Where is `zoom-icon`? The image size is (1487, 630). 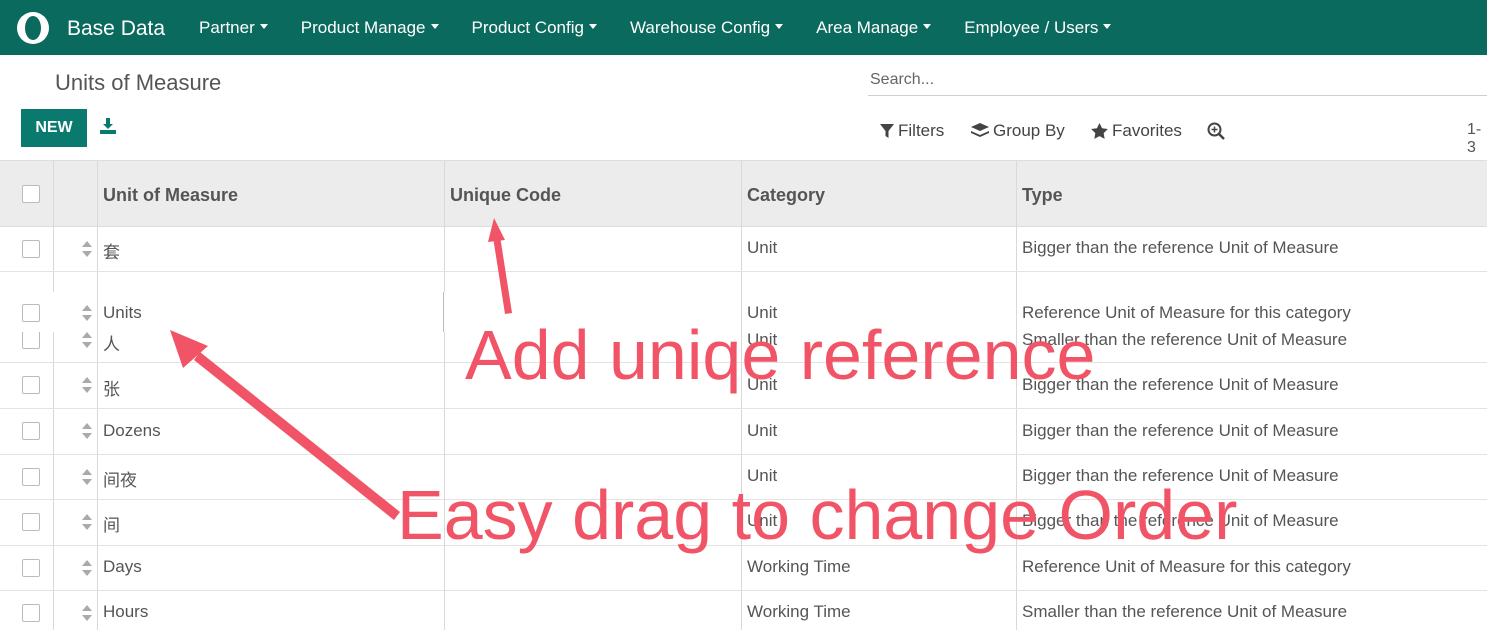
zoom-icon is located at coordinates (1216, 131).